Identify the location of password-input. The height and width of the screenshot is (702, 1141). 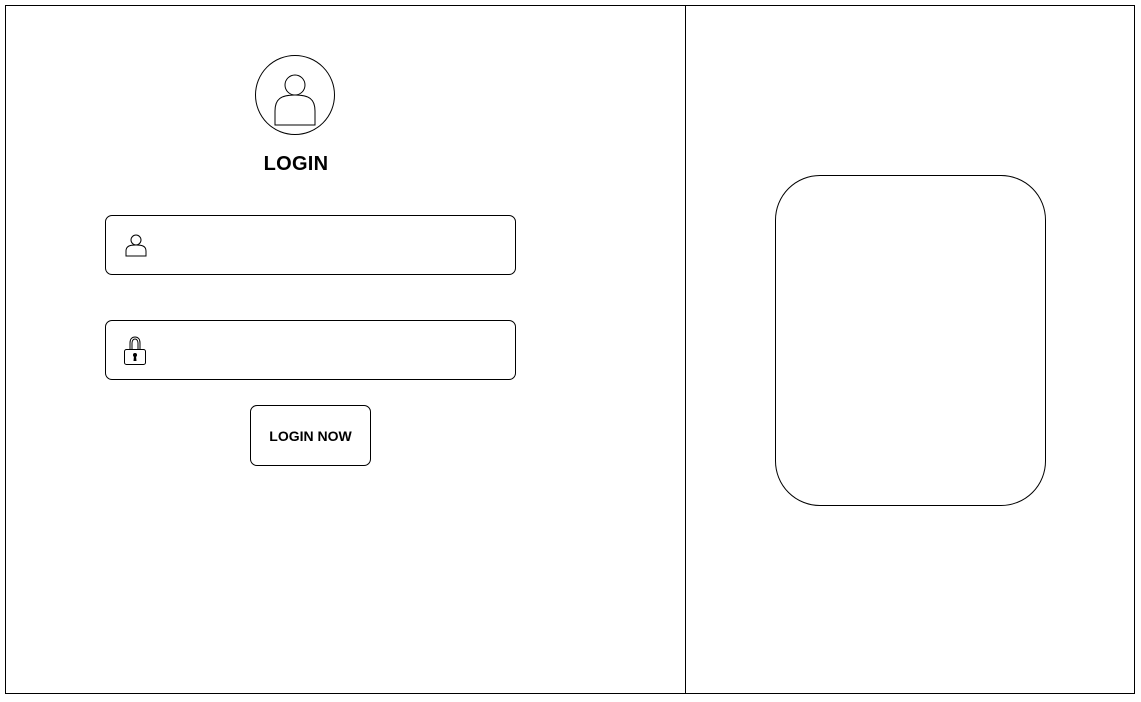
(330, 350).